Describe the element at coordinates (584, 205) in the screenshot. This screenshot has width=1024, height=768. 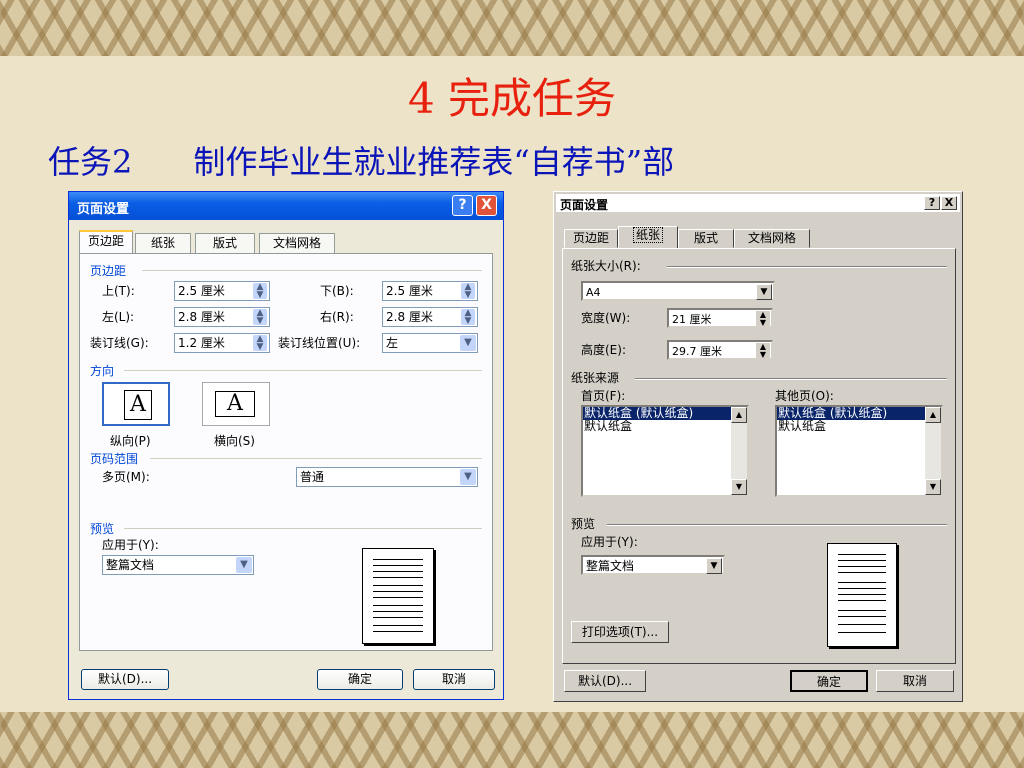
I see `dialog-title: 页面设置` at that location.